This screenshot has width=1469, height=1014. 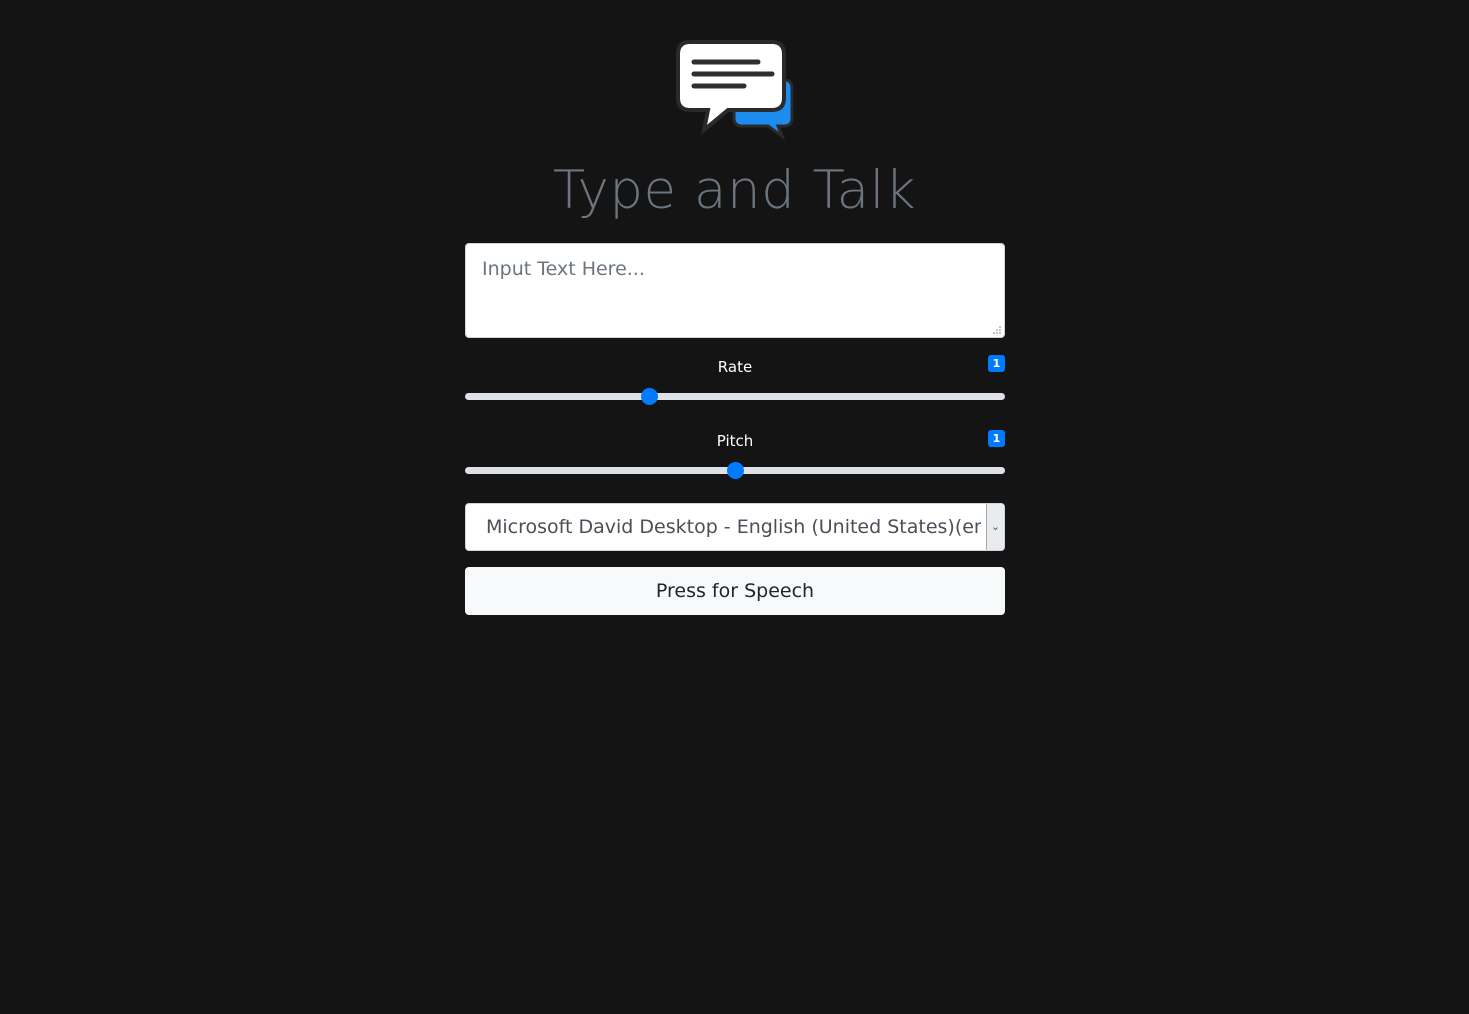 I want to click on page-title: Type and Talk, so click(x=734, y=190).